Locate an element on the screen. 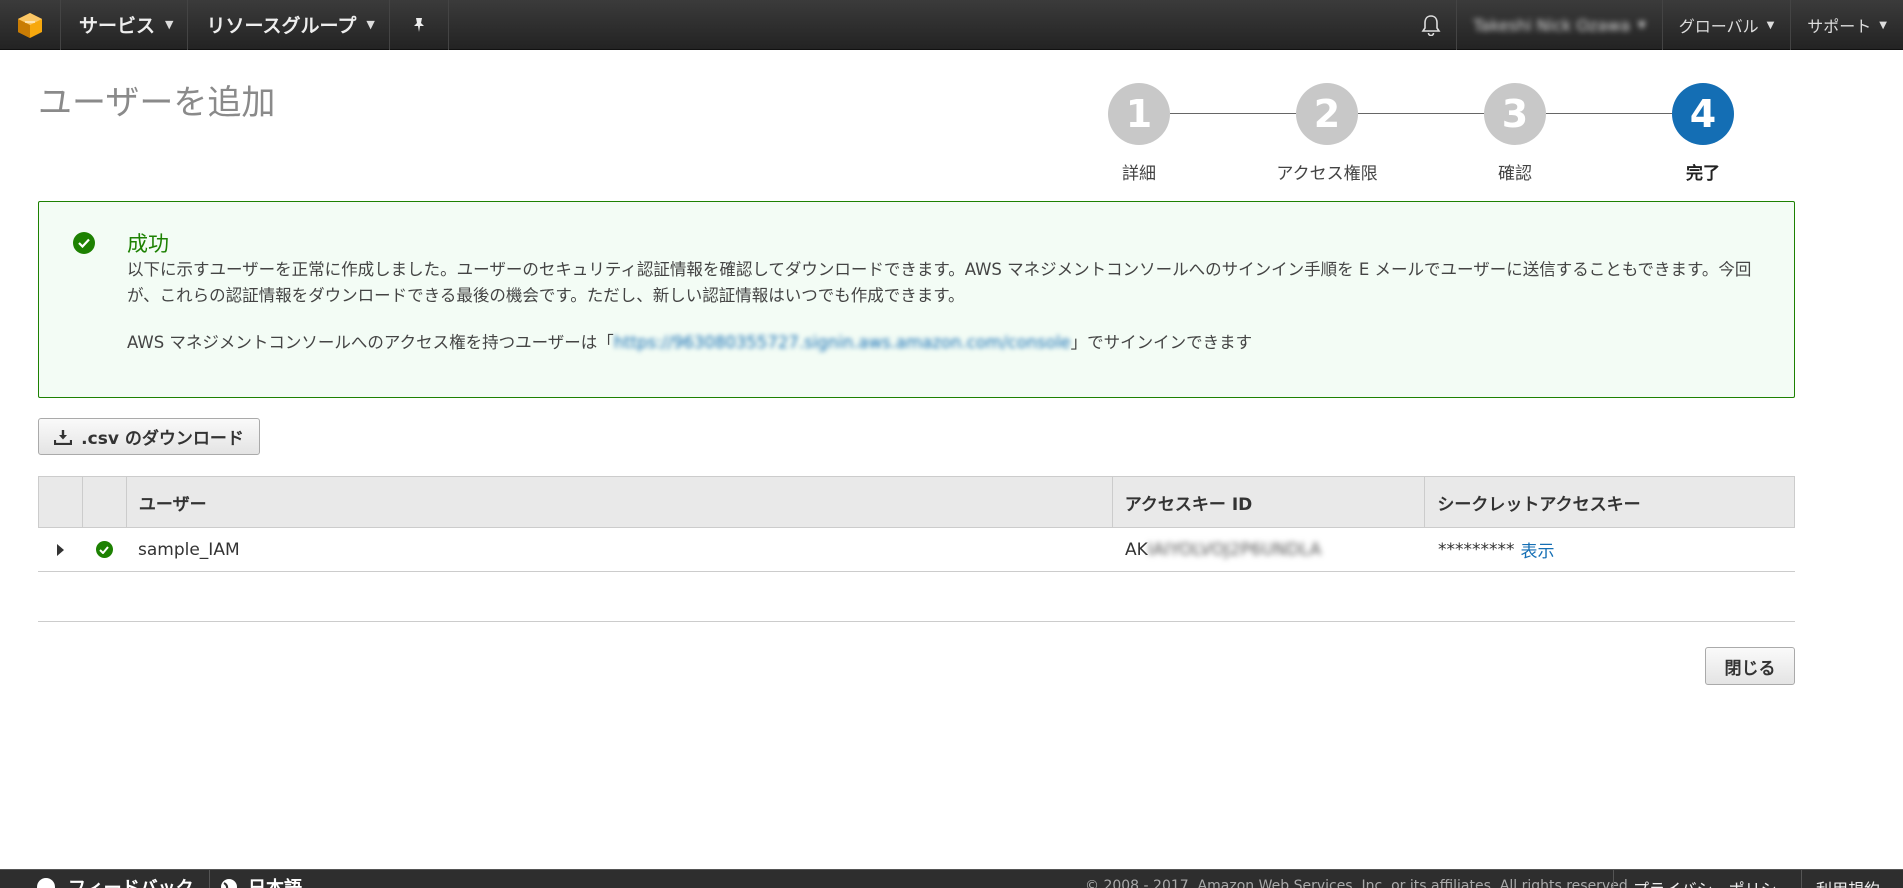 The width and height of the screenshot is (1903, 888). username: Takeshi Nick Ozawa is located at coordinates (1552, 25).